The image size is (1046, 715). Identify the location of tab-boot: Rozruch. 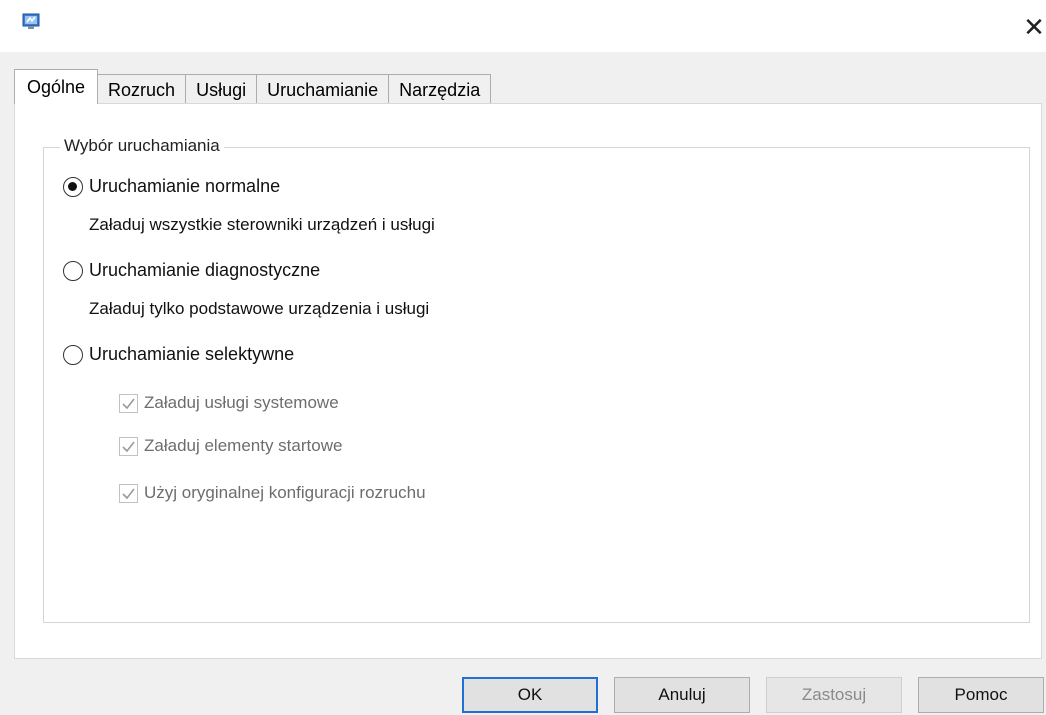
(142, 89).